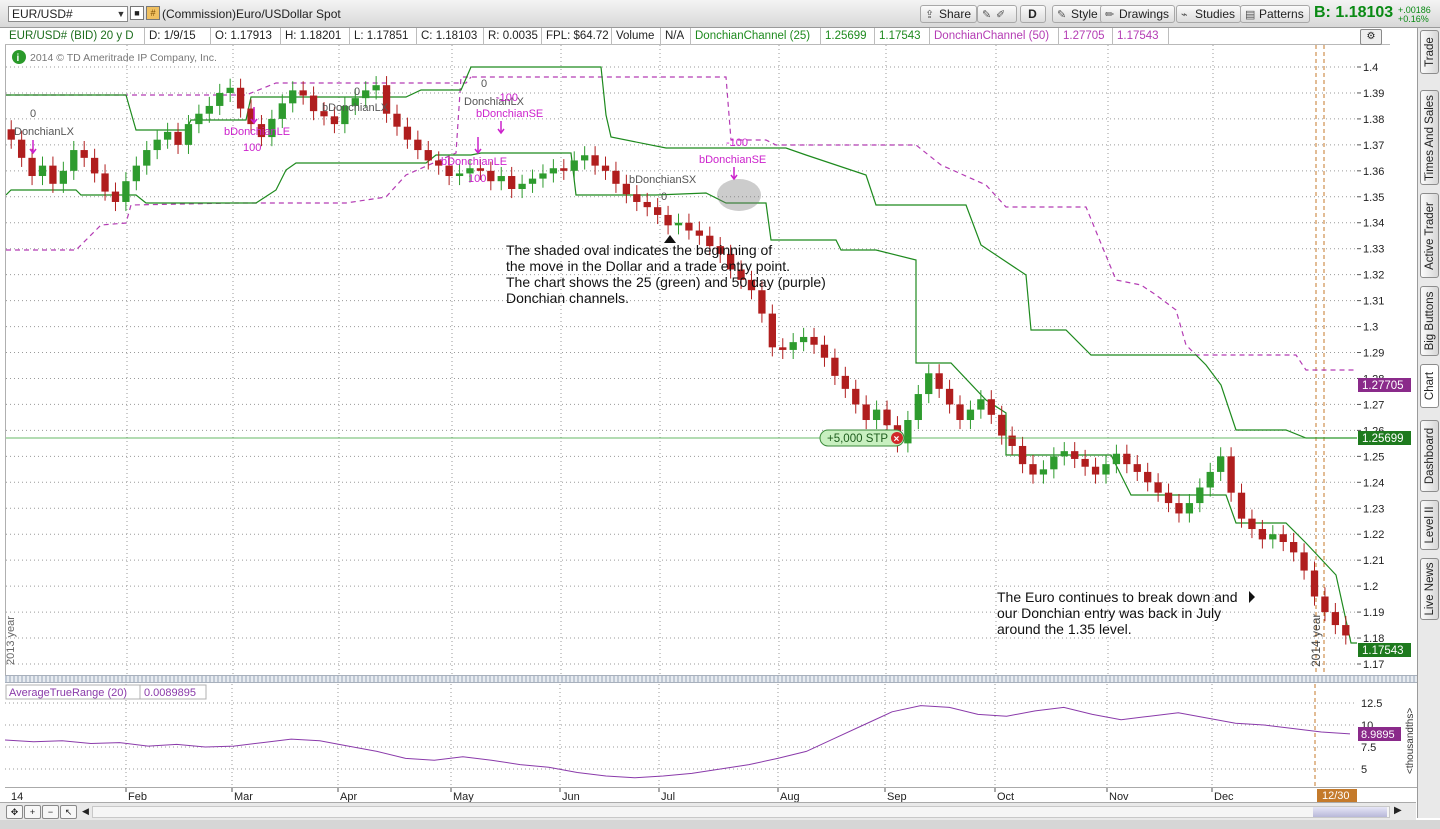 The height and width of the screenshot is (829, 1440). What do you see at coordinates (68, 693) in the screenshot?
I see `svg-text: AverageTrueRange (20)` at bounding box center [68, 693].